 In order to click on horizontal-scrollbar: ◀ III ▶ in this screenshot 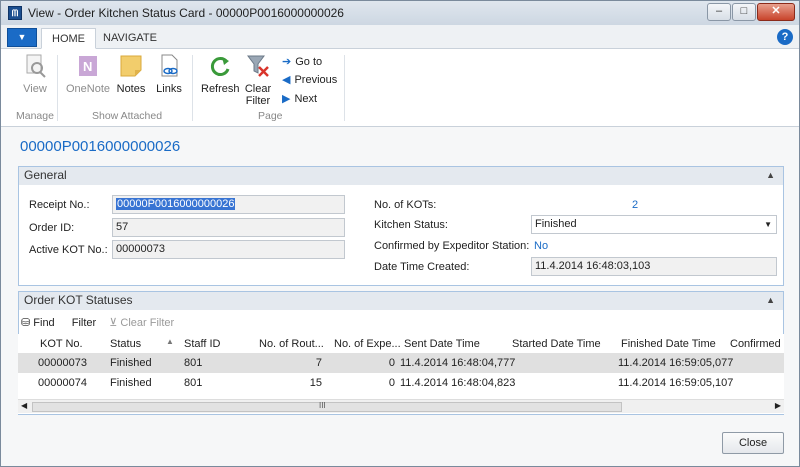, I will do `click(401, 406)`.